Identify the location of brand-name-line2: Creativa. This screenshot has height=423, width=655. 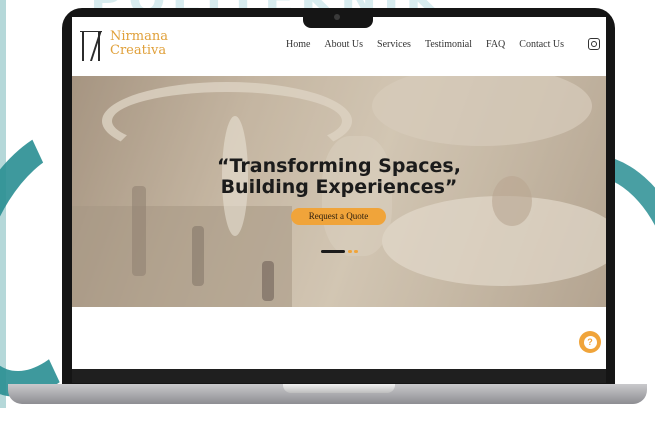
(138, 50).